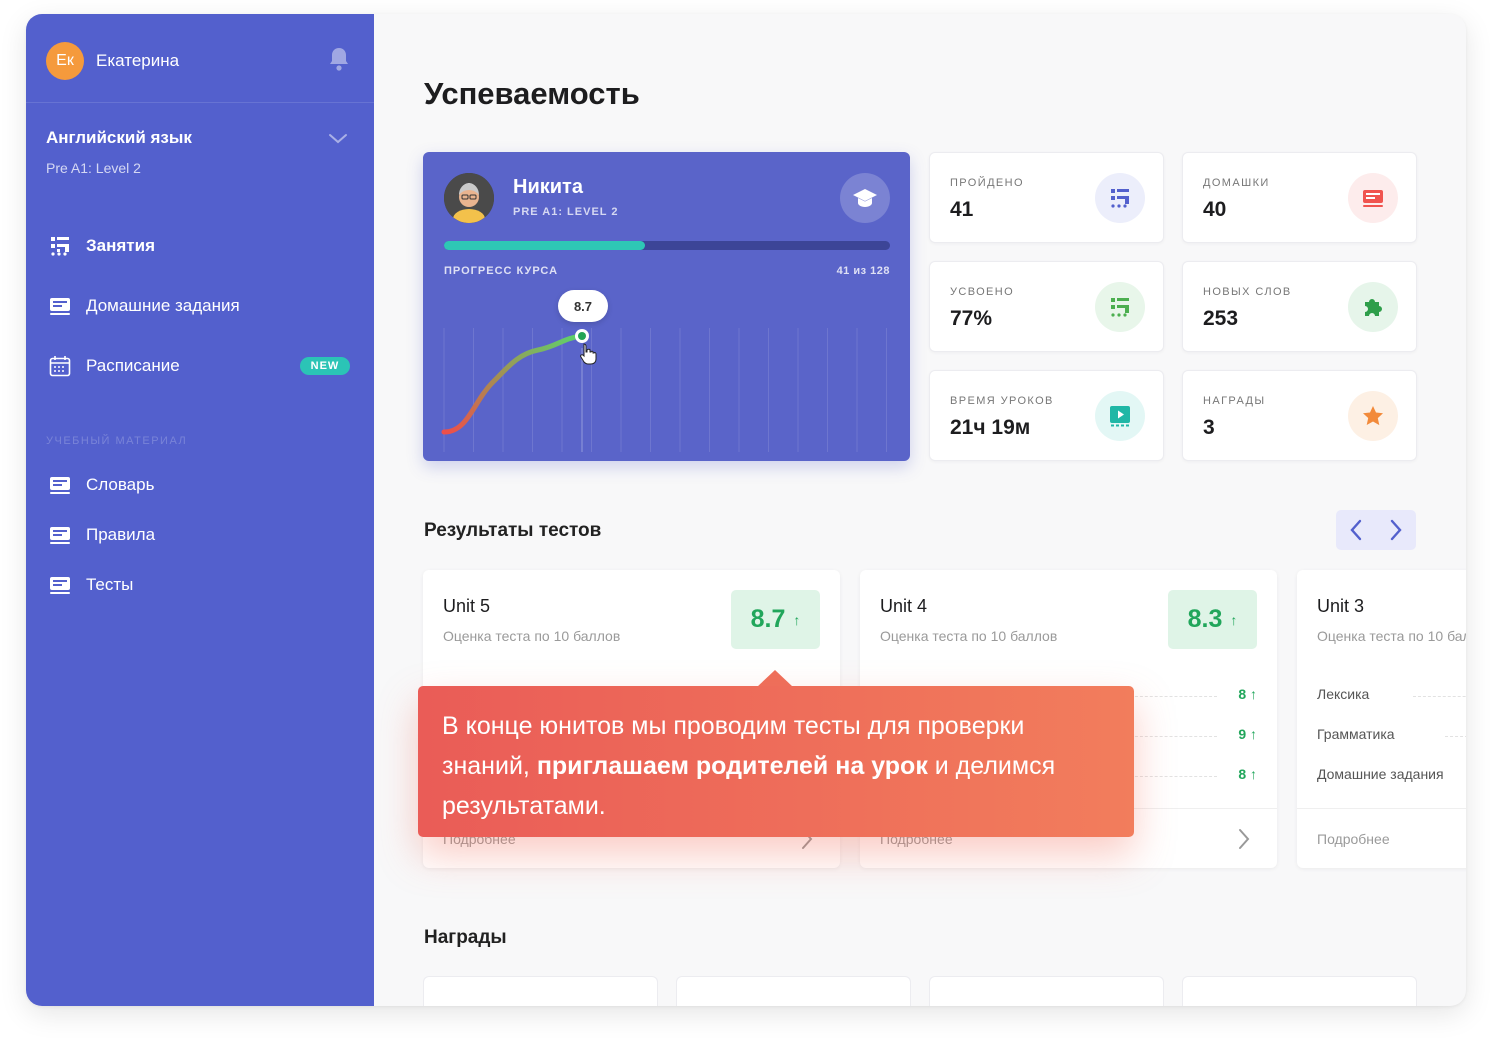 The image size is (1492, 1044). I want to click on sidebar-item-dictionary: Словарь, so click(101, 485).